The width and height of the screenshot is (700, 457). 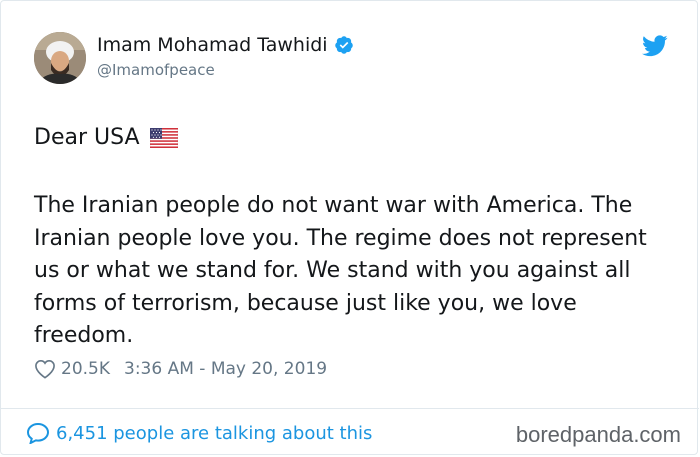 I want to click on display-name: Imam Mohamad Tawhidi, so click(x=212, y=45).